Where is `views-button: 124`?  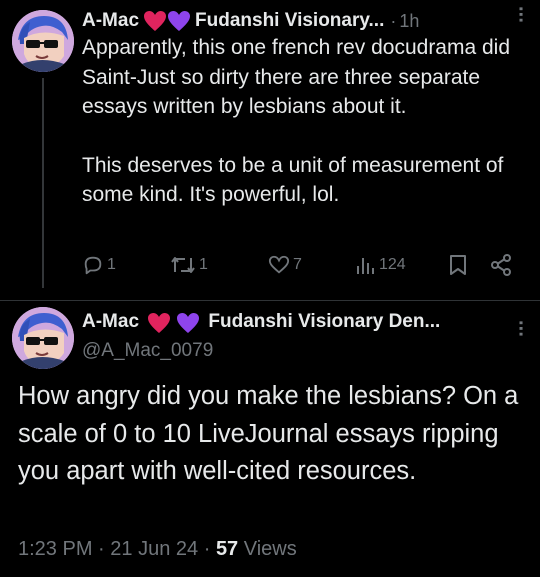
views-button: 124 is located at coordinates (381, 265).